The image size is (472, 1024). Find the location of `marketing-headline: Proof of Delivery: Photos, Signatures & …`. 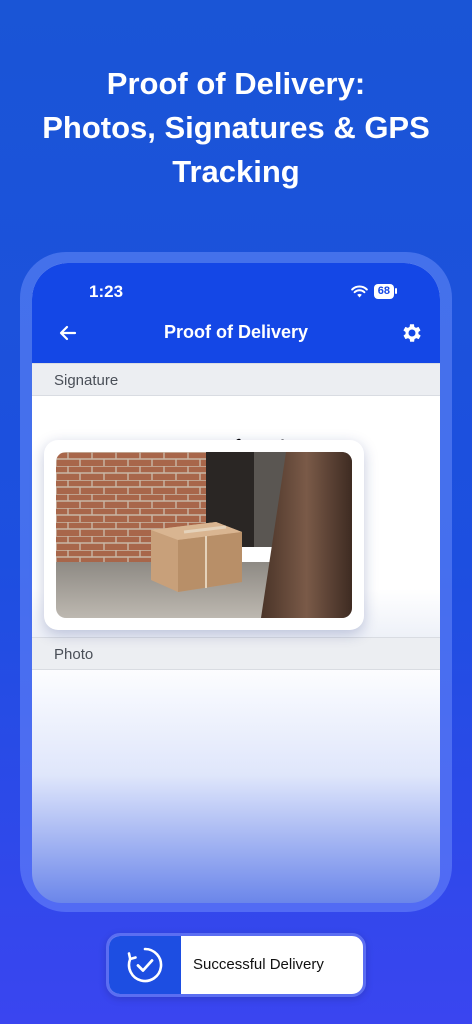

marketing-headline: Proof of Delivery: Photos, Signatures & … is located at coordinates (236, 128).